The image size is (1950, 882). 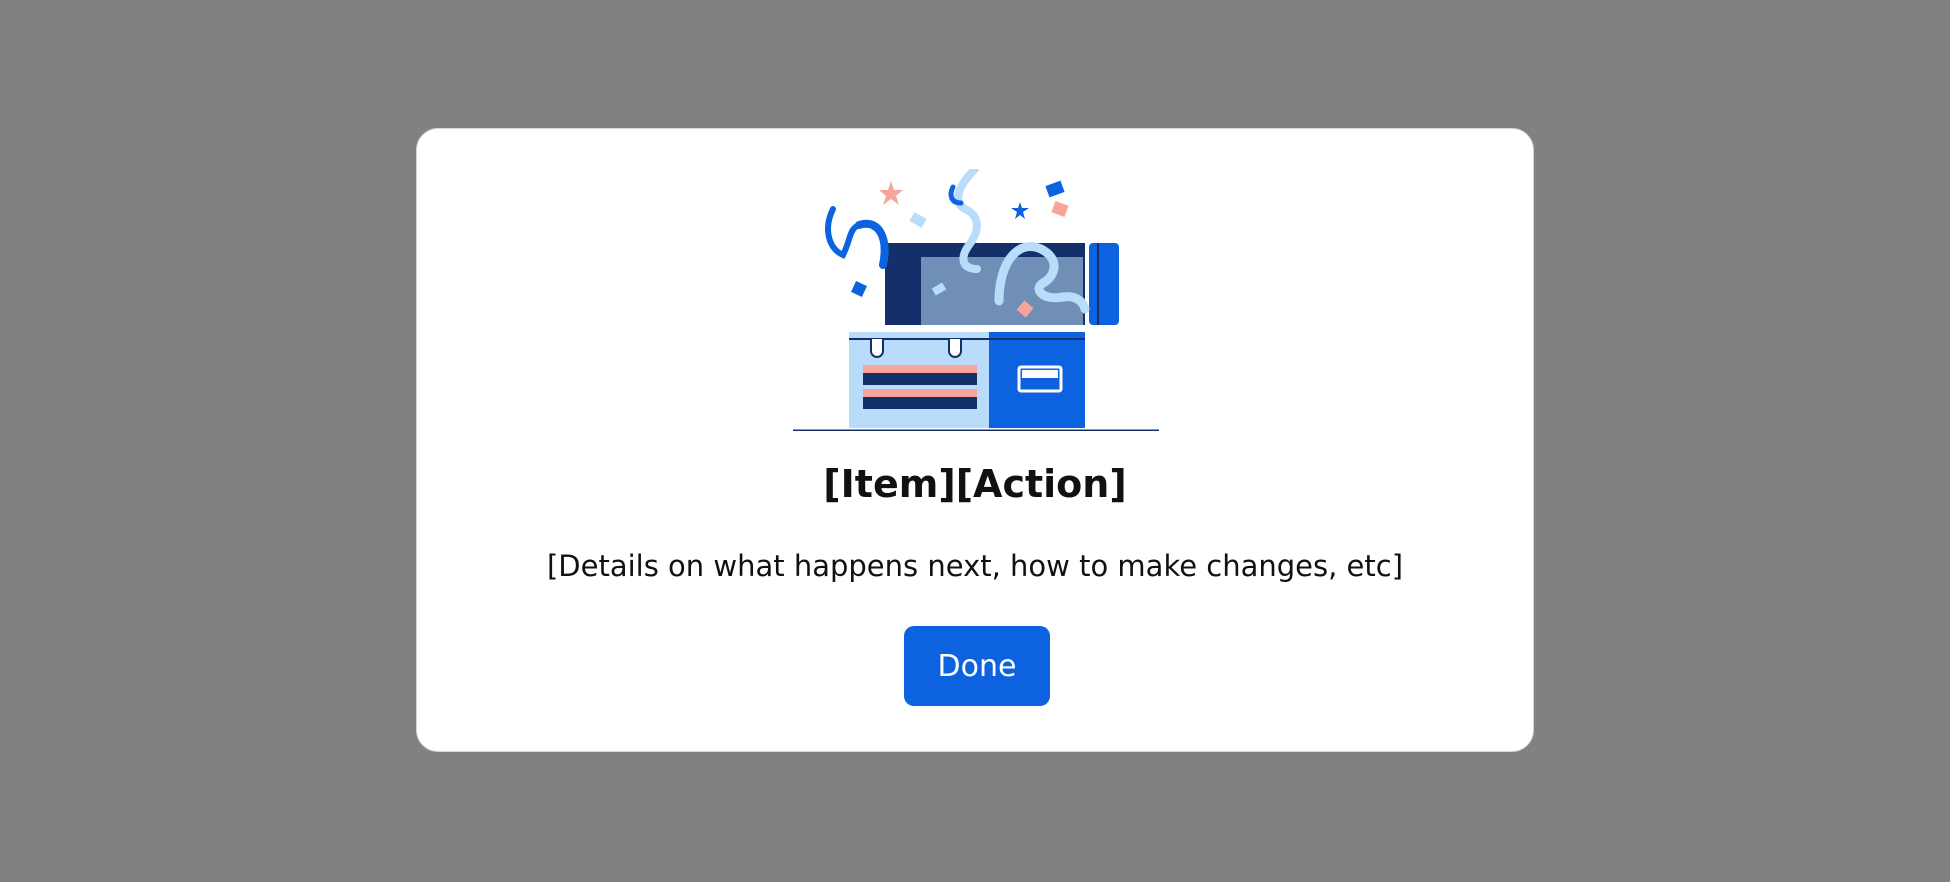 What do you see at coordinates (975, 484) in the screenshot?
I see `dialog-title: [Item][Action]` at bounding box center [975, 484].